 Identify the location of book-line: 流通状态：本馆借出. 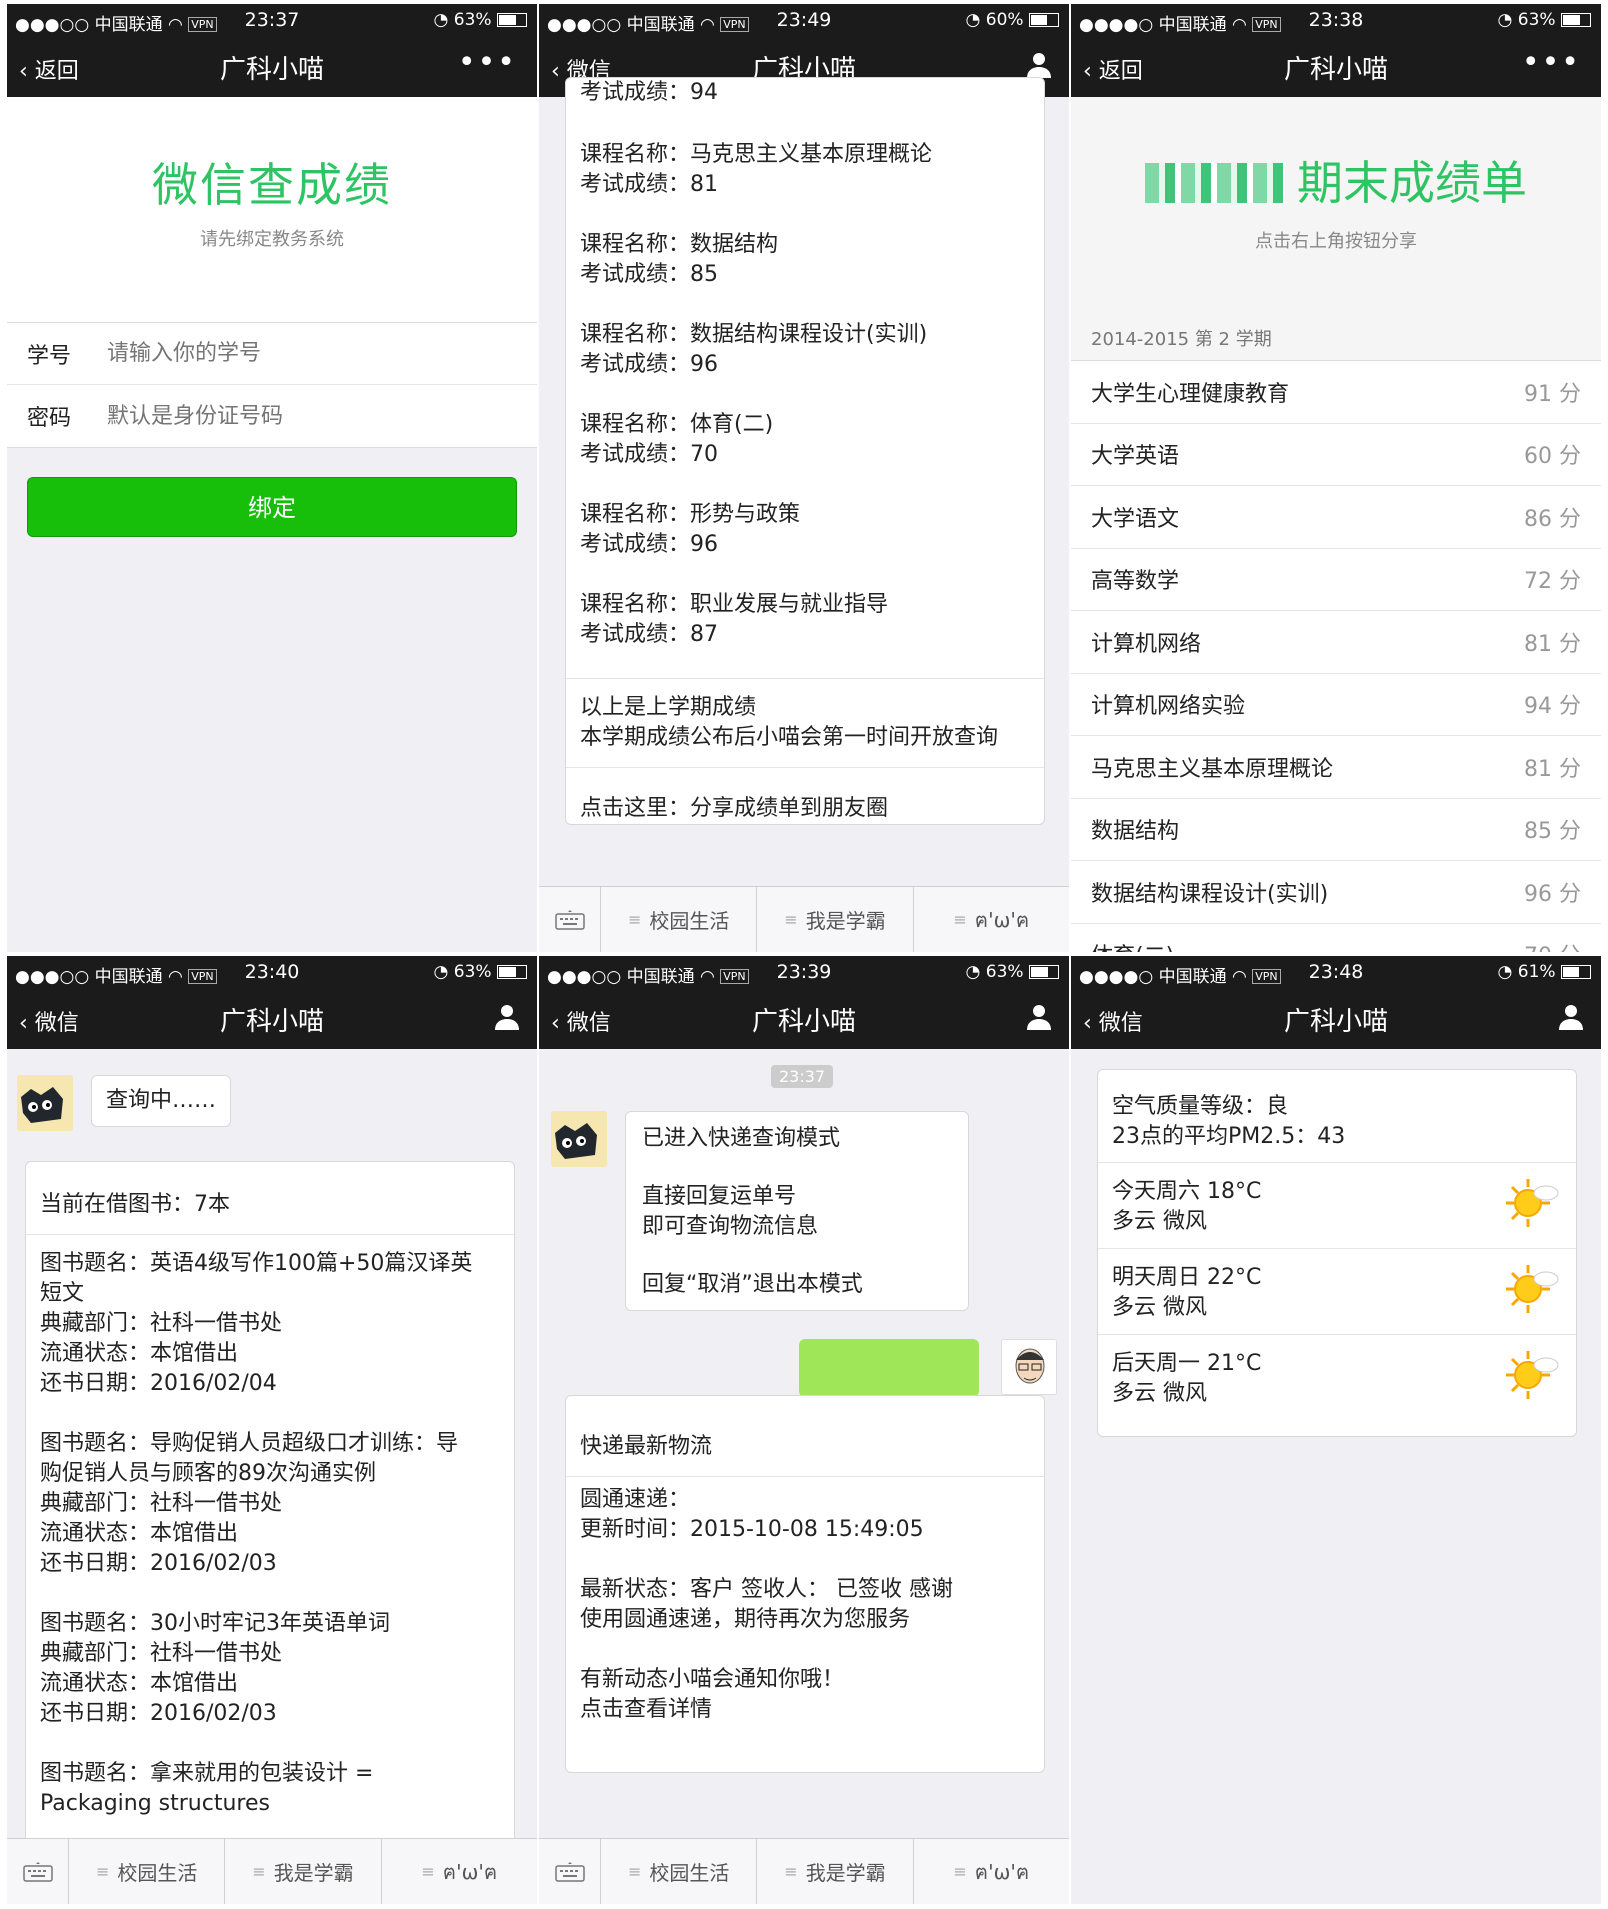
(139, 1533).